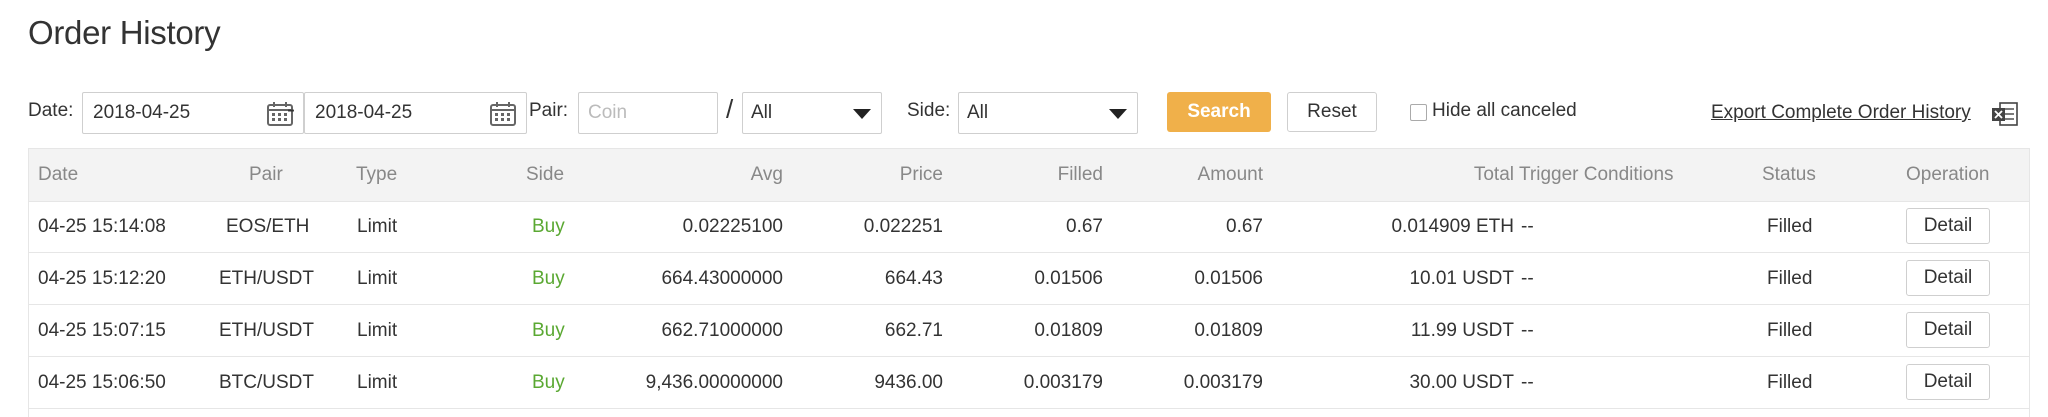  Describe the element at coordinates (1068, 278) in the screenshot. I see `cell-filled: 0.01506` at that location.